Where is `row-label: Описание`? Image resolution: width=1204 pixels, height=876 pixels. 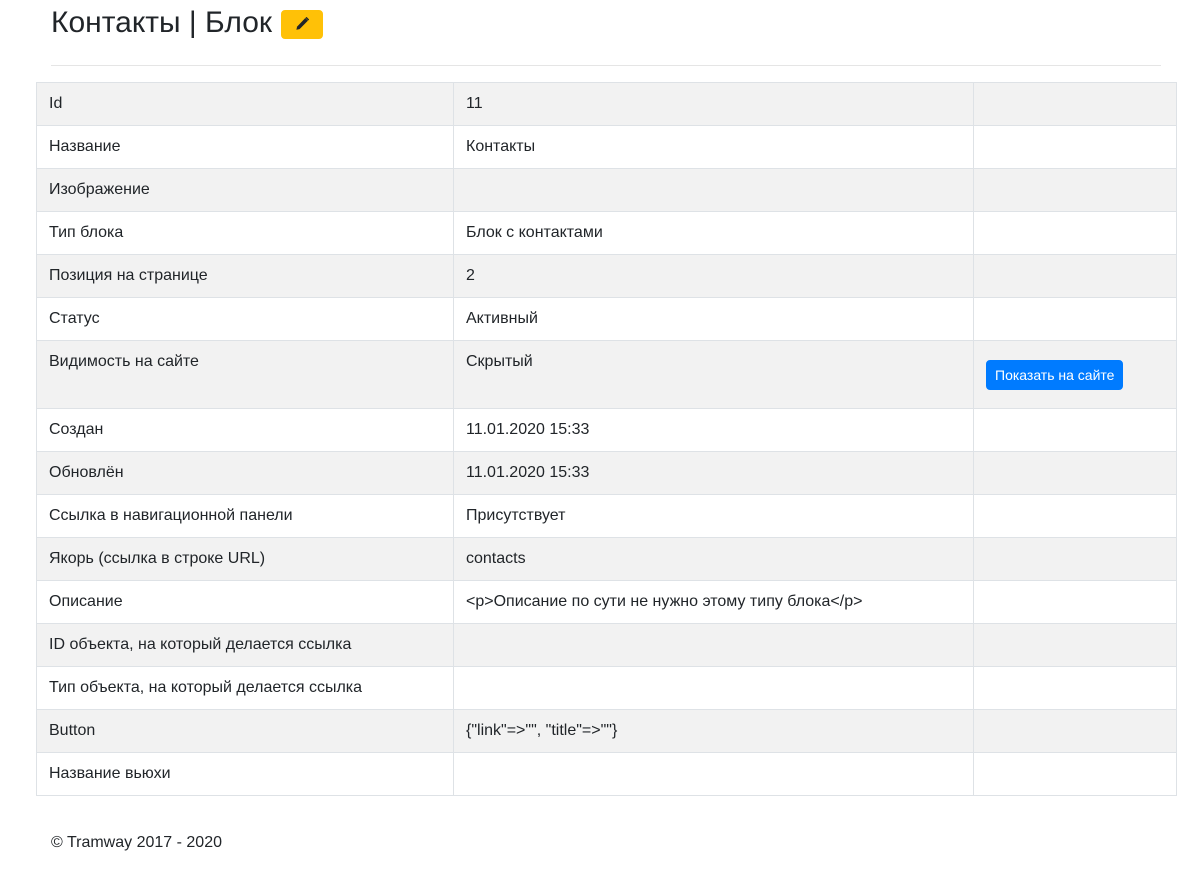
row-label: Описание is located at coordinates (245, 602).